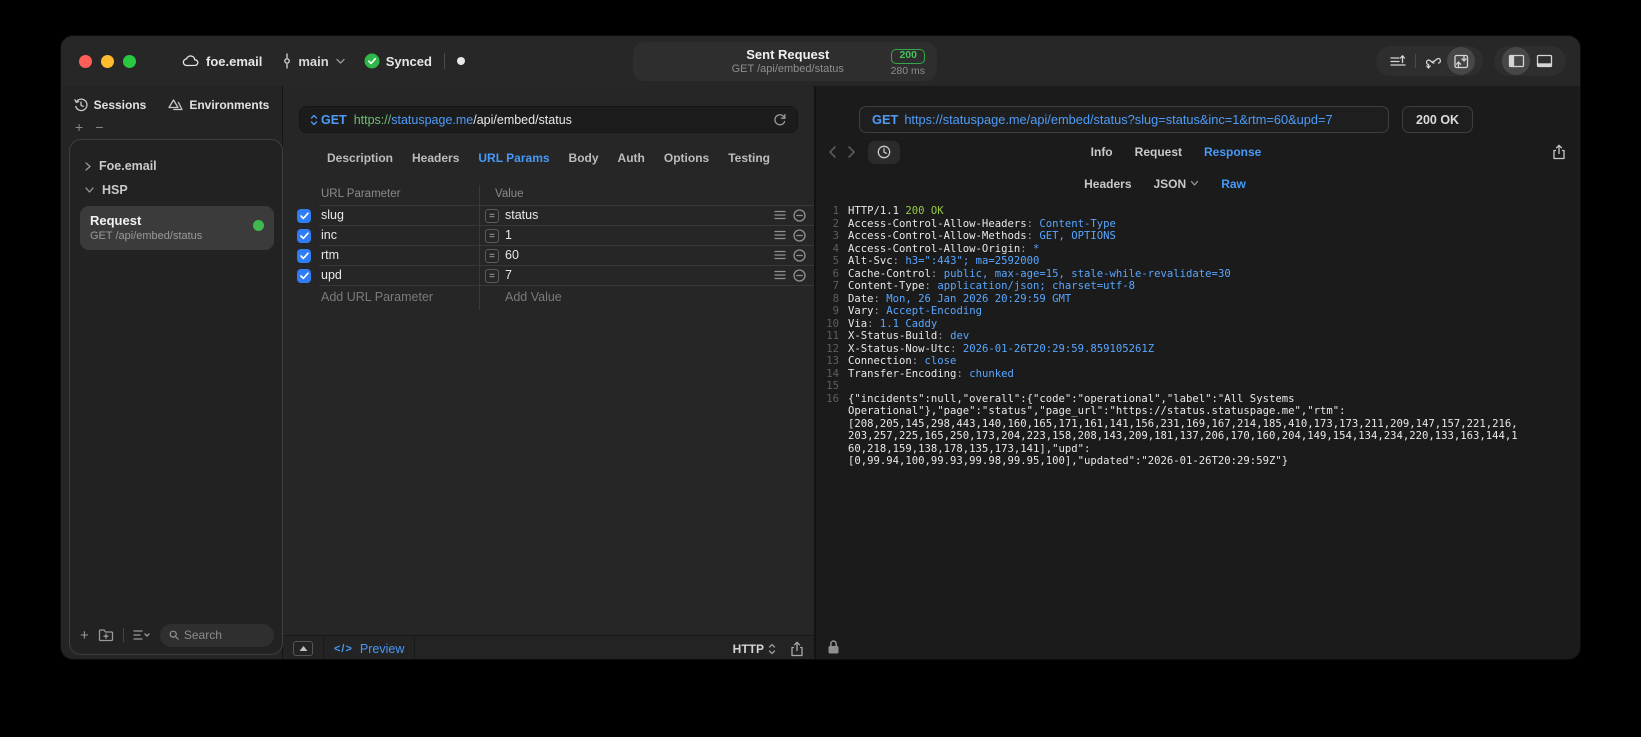 The height and width of the screenshot is (737, 1641). What do you see at coordinates (303, 648) in the screenshot?
I see `expand-console-button` at bounding box center [303, 648].